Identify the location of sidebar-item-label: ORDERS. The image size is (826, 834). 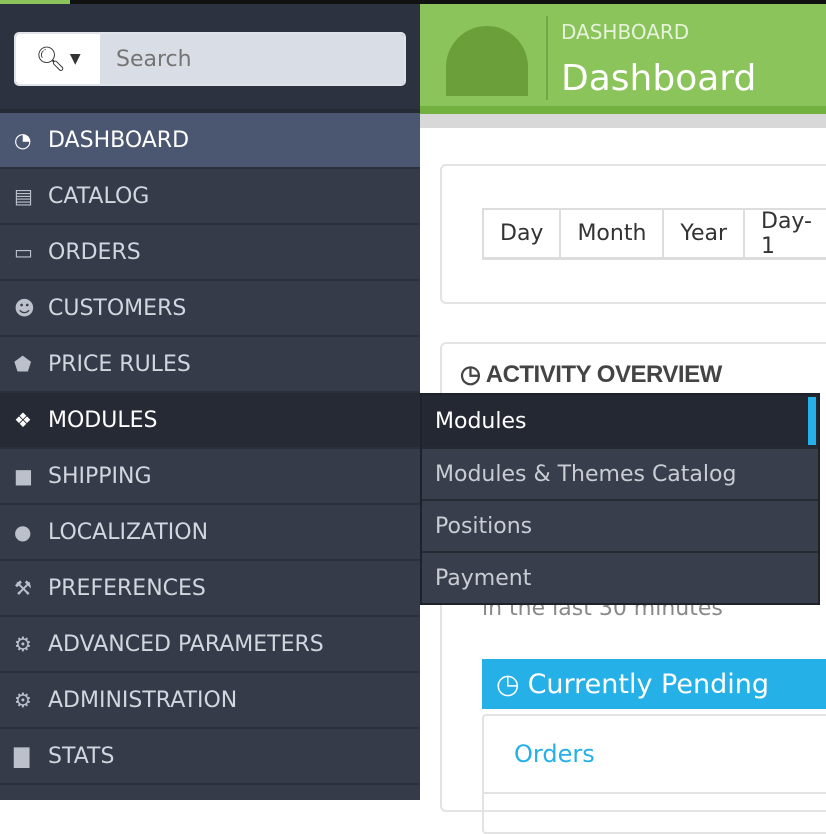
(94, 252).